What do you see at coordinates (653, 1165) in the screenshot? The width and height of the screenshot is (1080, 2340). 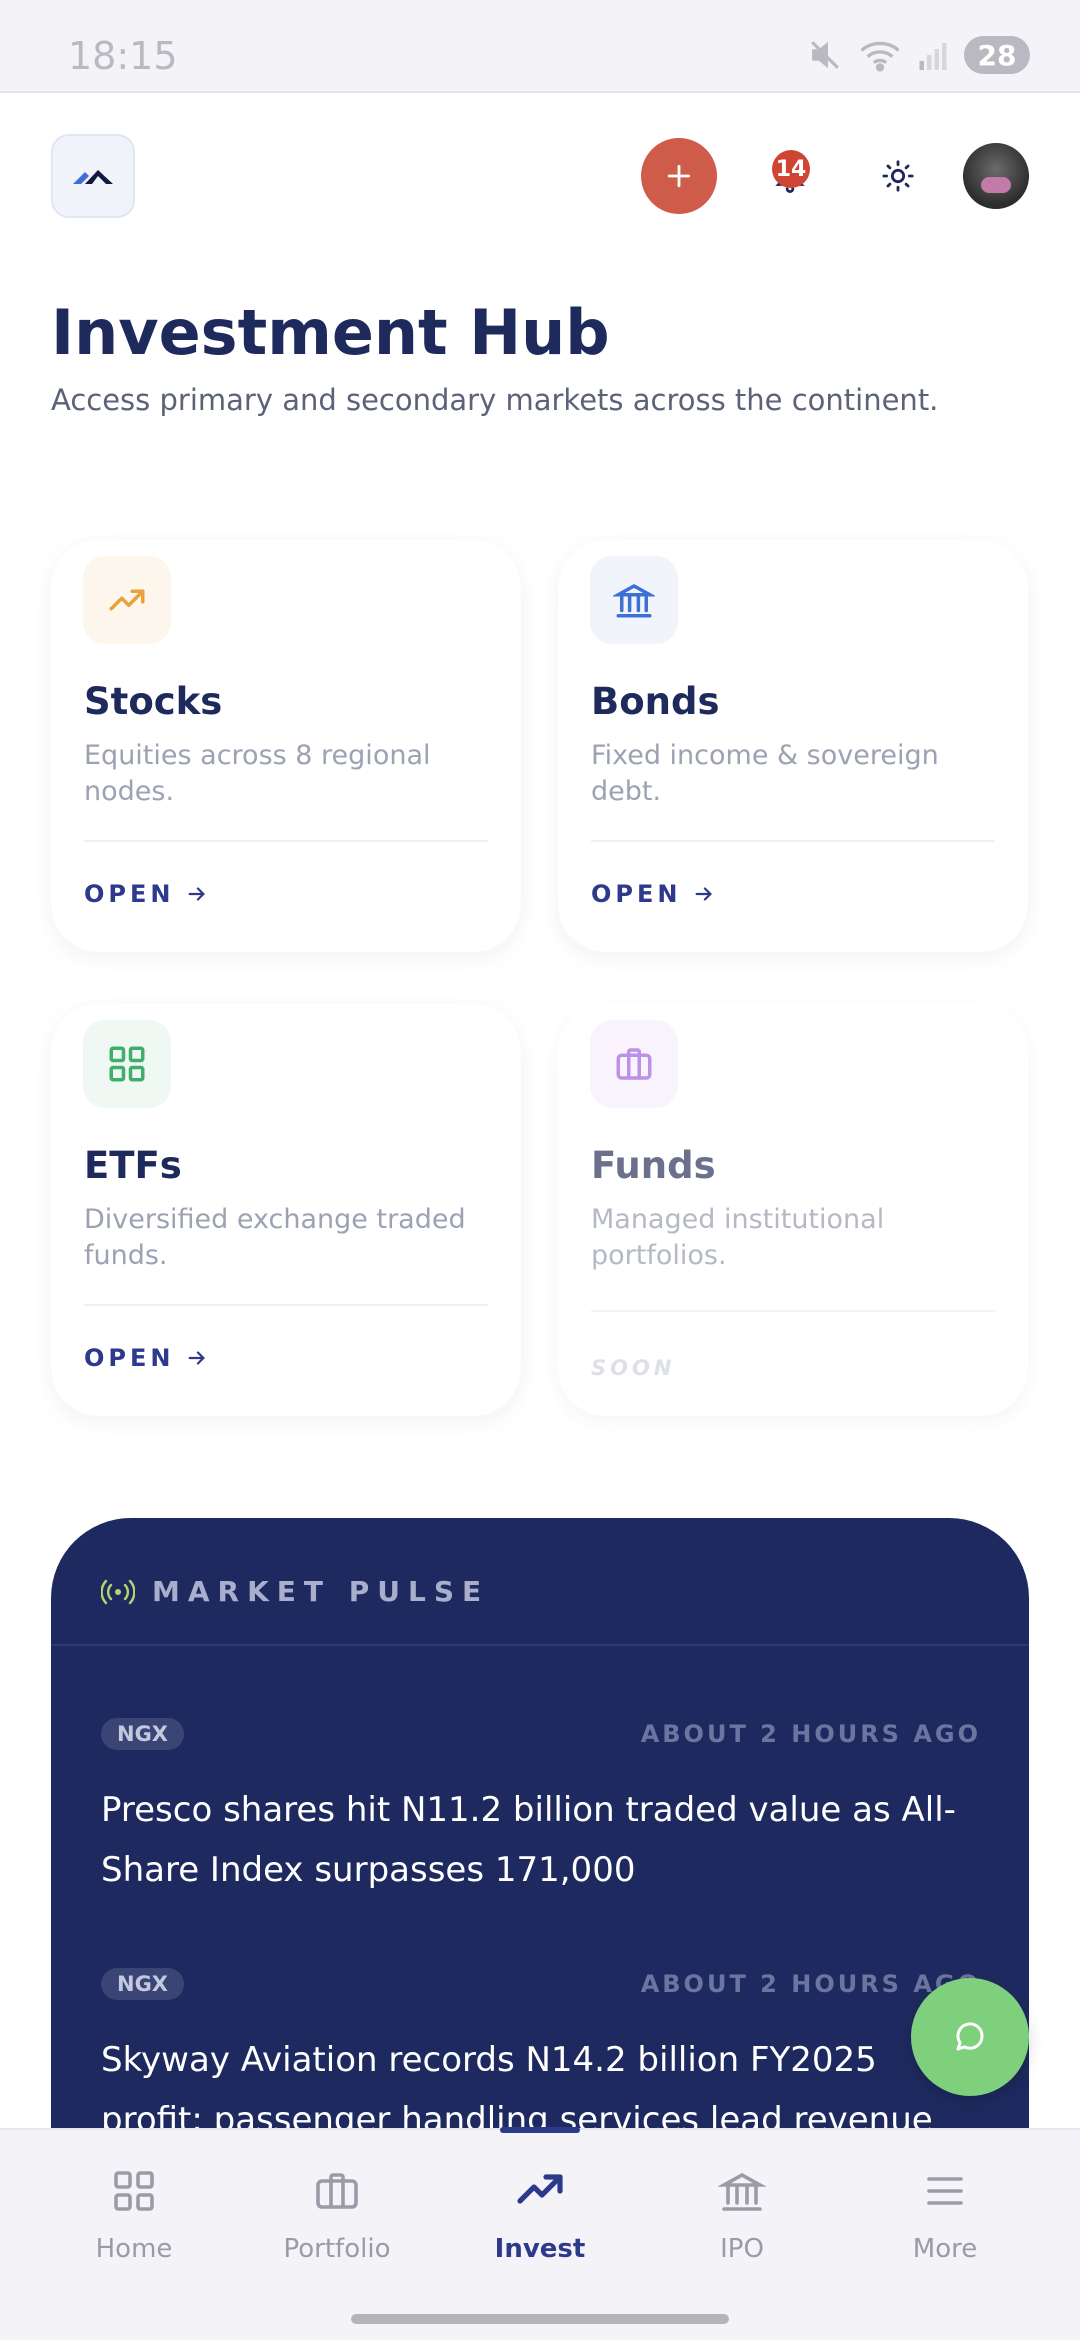 I see `card-title: Funds` at bounding box center [653, 1165].